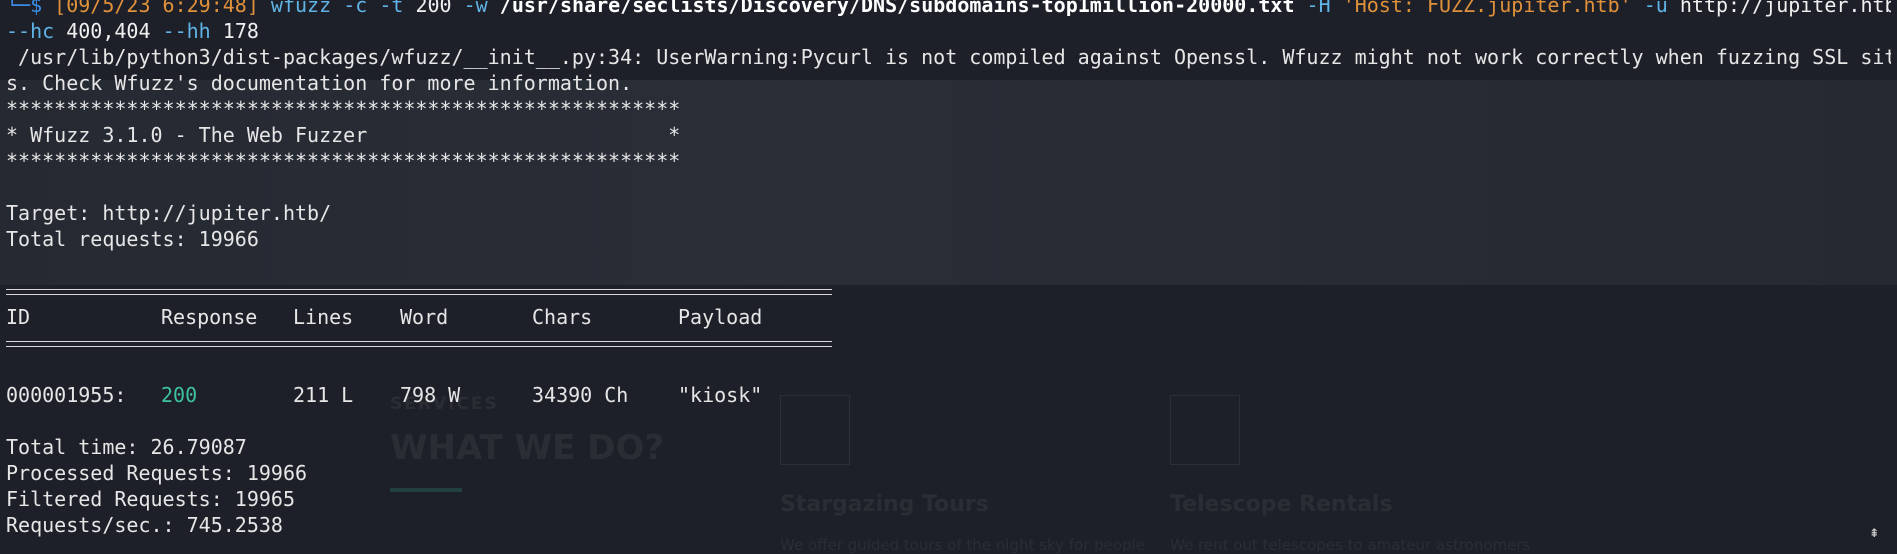 This screenshot has width=1897, height=554. Describe the element at coordinates (1487, 8) in the screenshot. I see `header-arg: 'Host: FUZZ.jupiter.htb'` at that location.